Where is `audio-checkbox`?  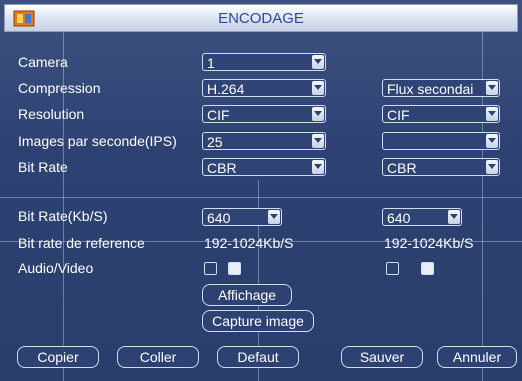 audio-checkbox is located at coordinates (210, 268).